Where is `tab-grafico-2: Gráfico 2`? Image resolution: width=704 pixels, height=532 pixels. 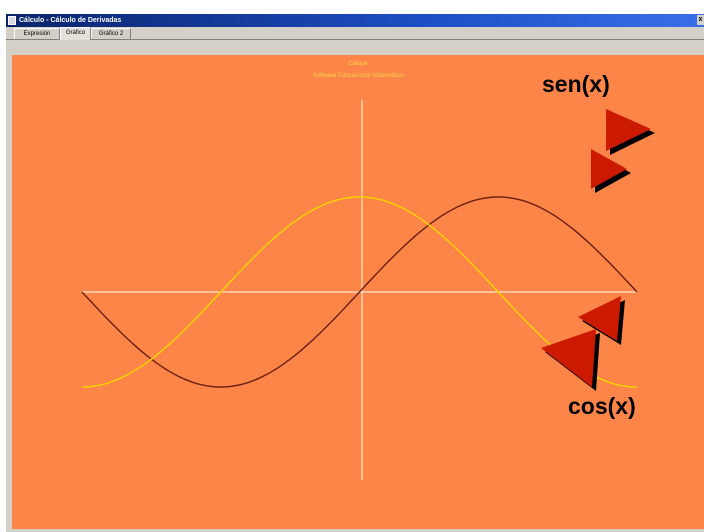
tab-grafico-2: Gráfico 2 is located at coordinates (111, 33).